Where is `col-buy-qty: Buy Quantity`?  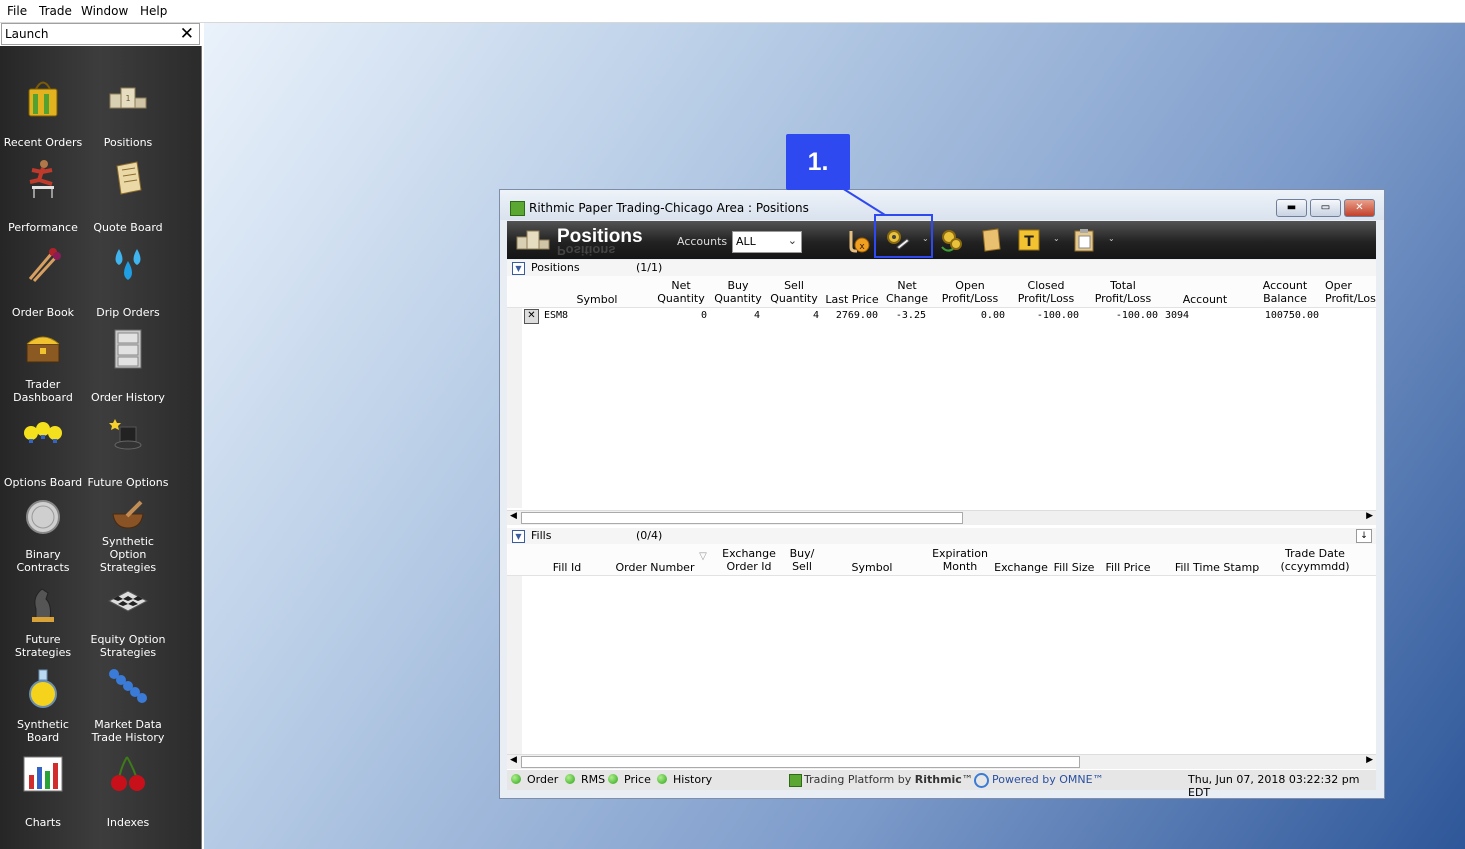 col-buy-qty: Buy Quantity is located at coordinates (738, 292).